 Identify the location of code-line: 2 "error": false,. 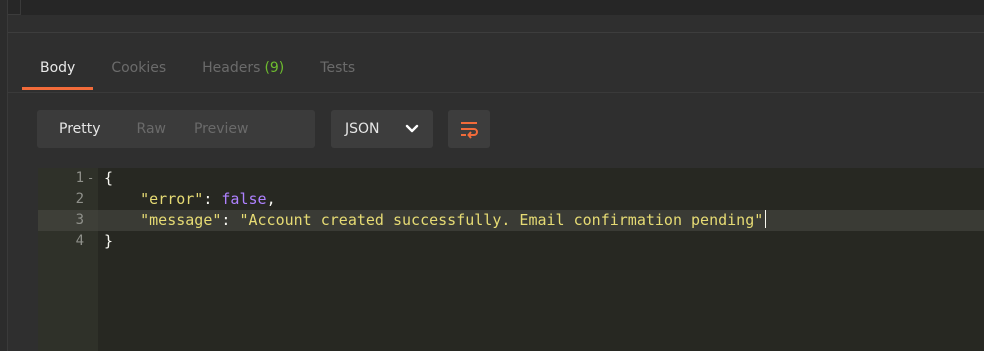
(511, 199).